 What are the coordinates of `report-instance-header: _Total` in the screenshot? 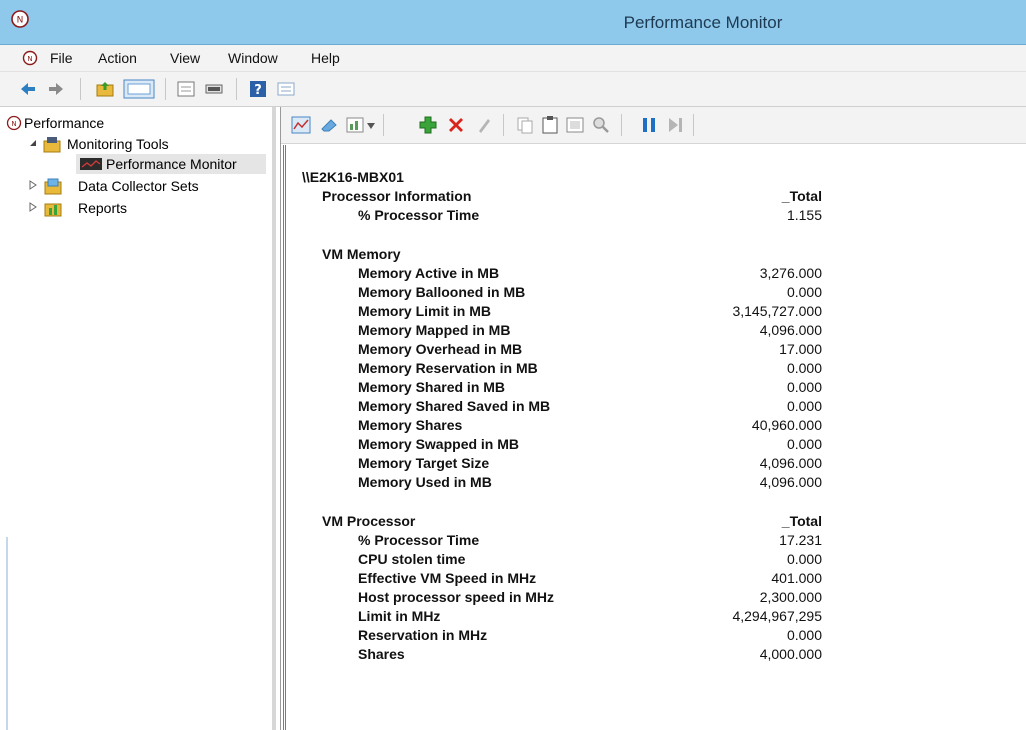 It's located at (801, 521).